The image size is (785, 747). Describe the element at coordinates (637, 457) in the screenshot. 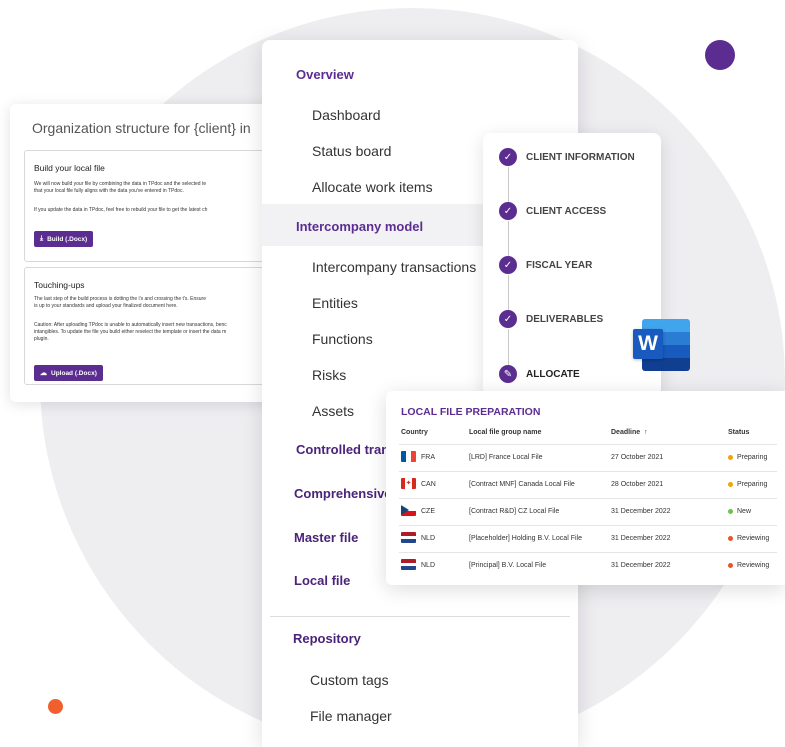

I see `cell-deadline: 27 October 2021` at that location.